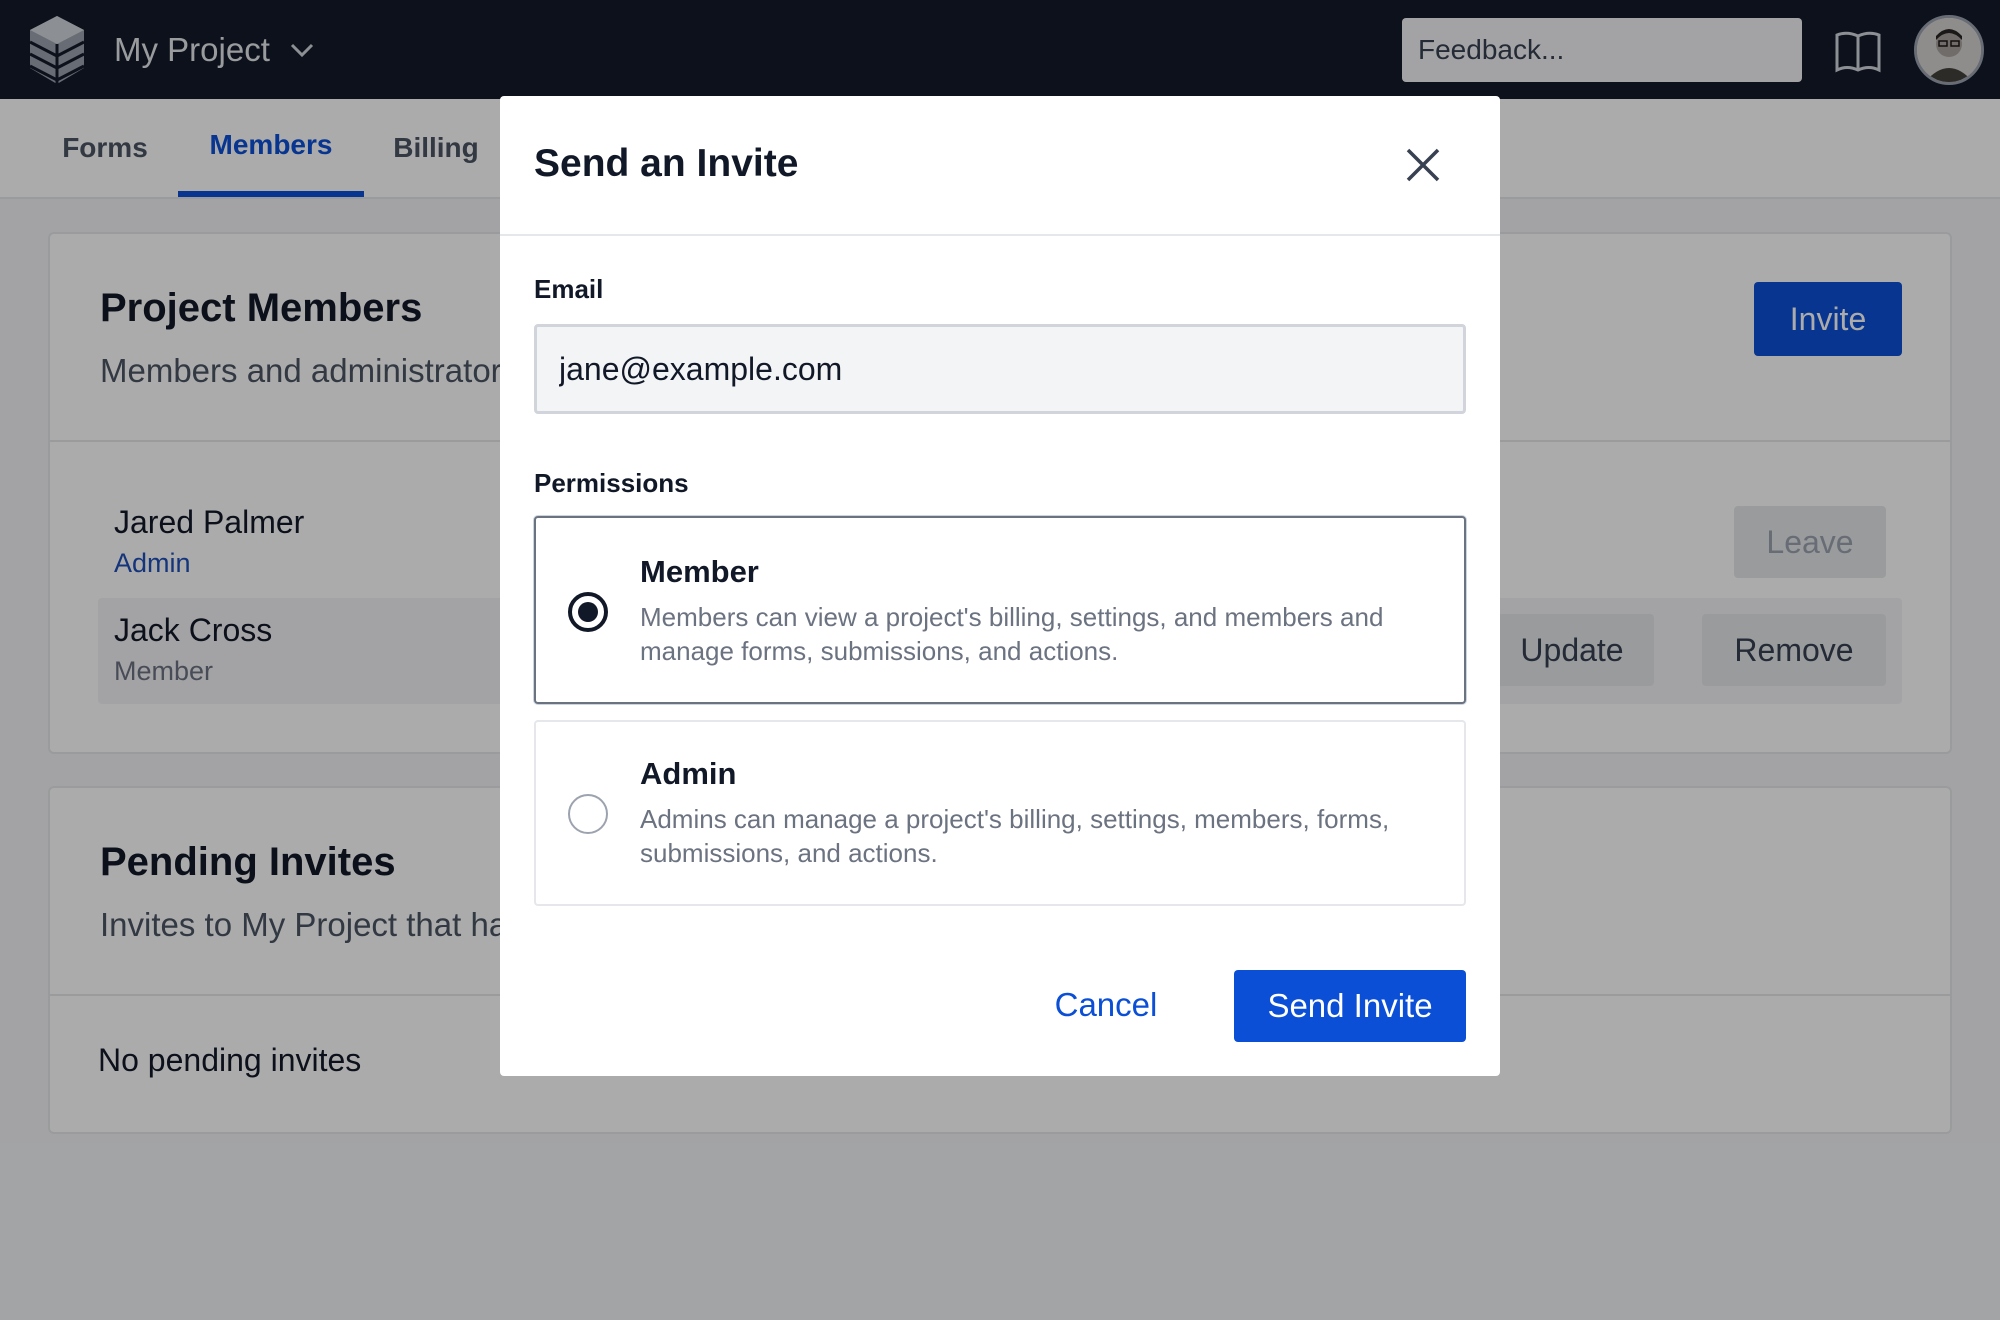 This screenshot has width=2000, height=1320. Describe the element at coordinates (1106, 1005) in the screenshot. I see `cancel-button: Cancel` at that location.